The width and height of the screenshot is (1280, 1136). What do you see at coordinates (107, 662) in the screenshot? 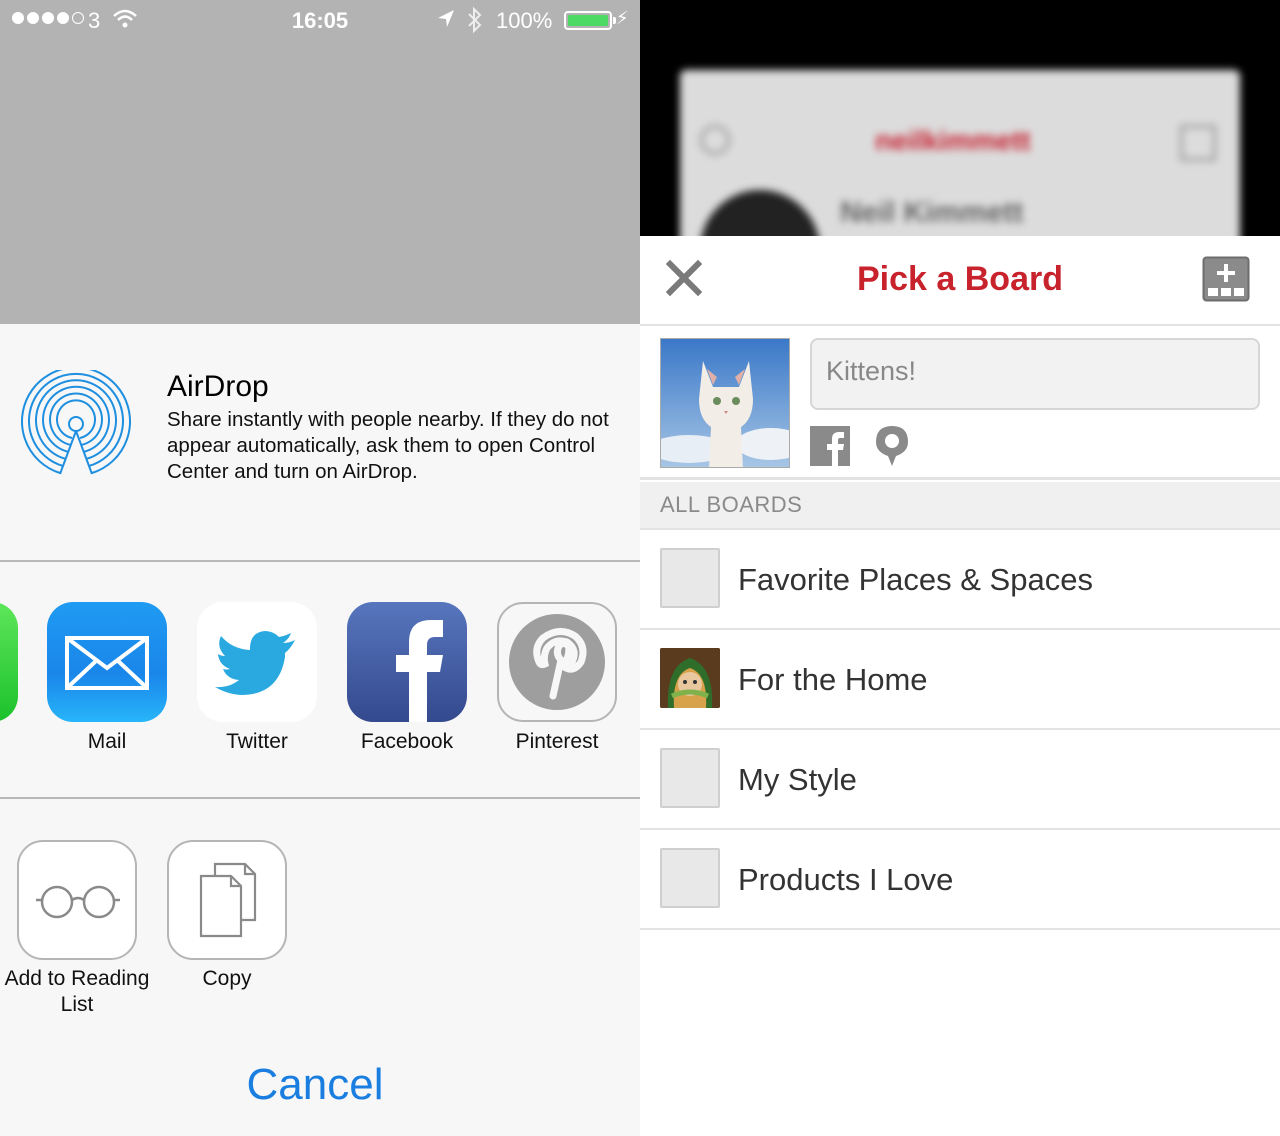
I see `mail-icon` at bounding box center [107, 662].